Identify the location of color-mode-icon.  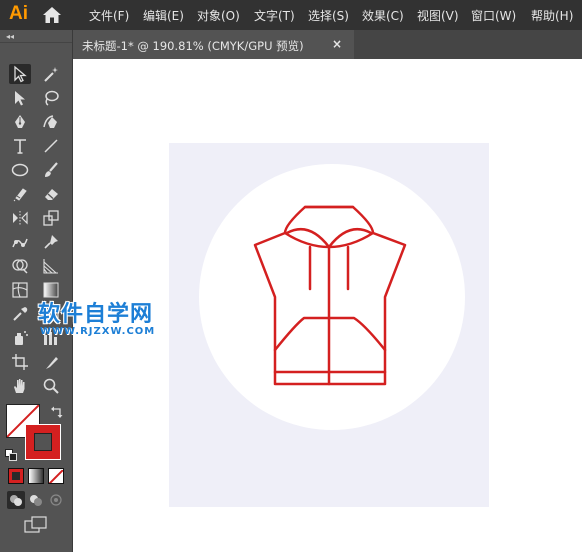
(16, 476).